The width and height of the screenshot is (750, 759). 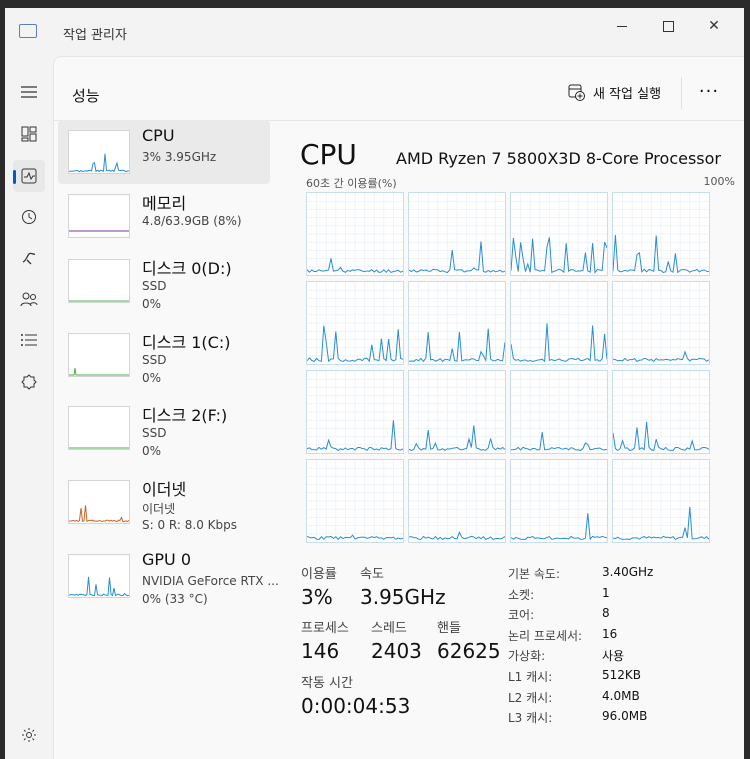 I want to click on device-detail-line1: 3% 3.95GHz, so click(x=179, y=157).